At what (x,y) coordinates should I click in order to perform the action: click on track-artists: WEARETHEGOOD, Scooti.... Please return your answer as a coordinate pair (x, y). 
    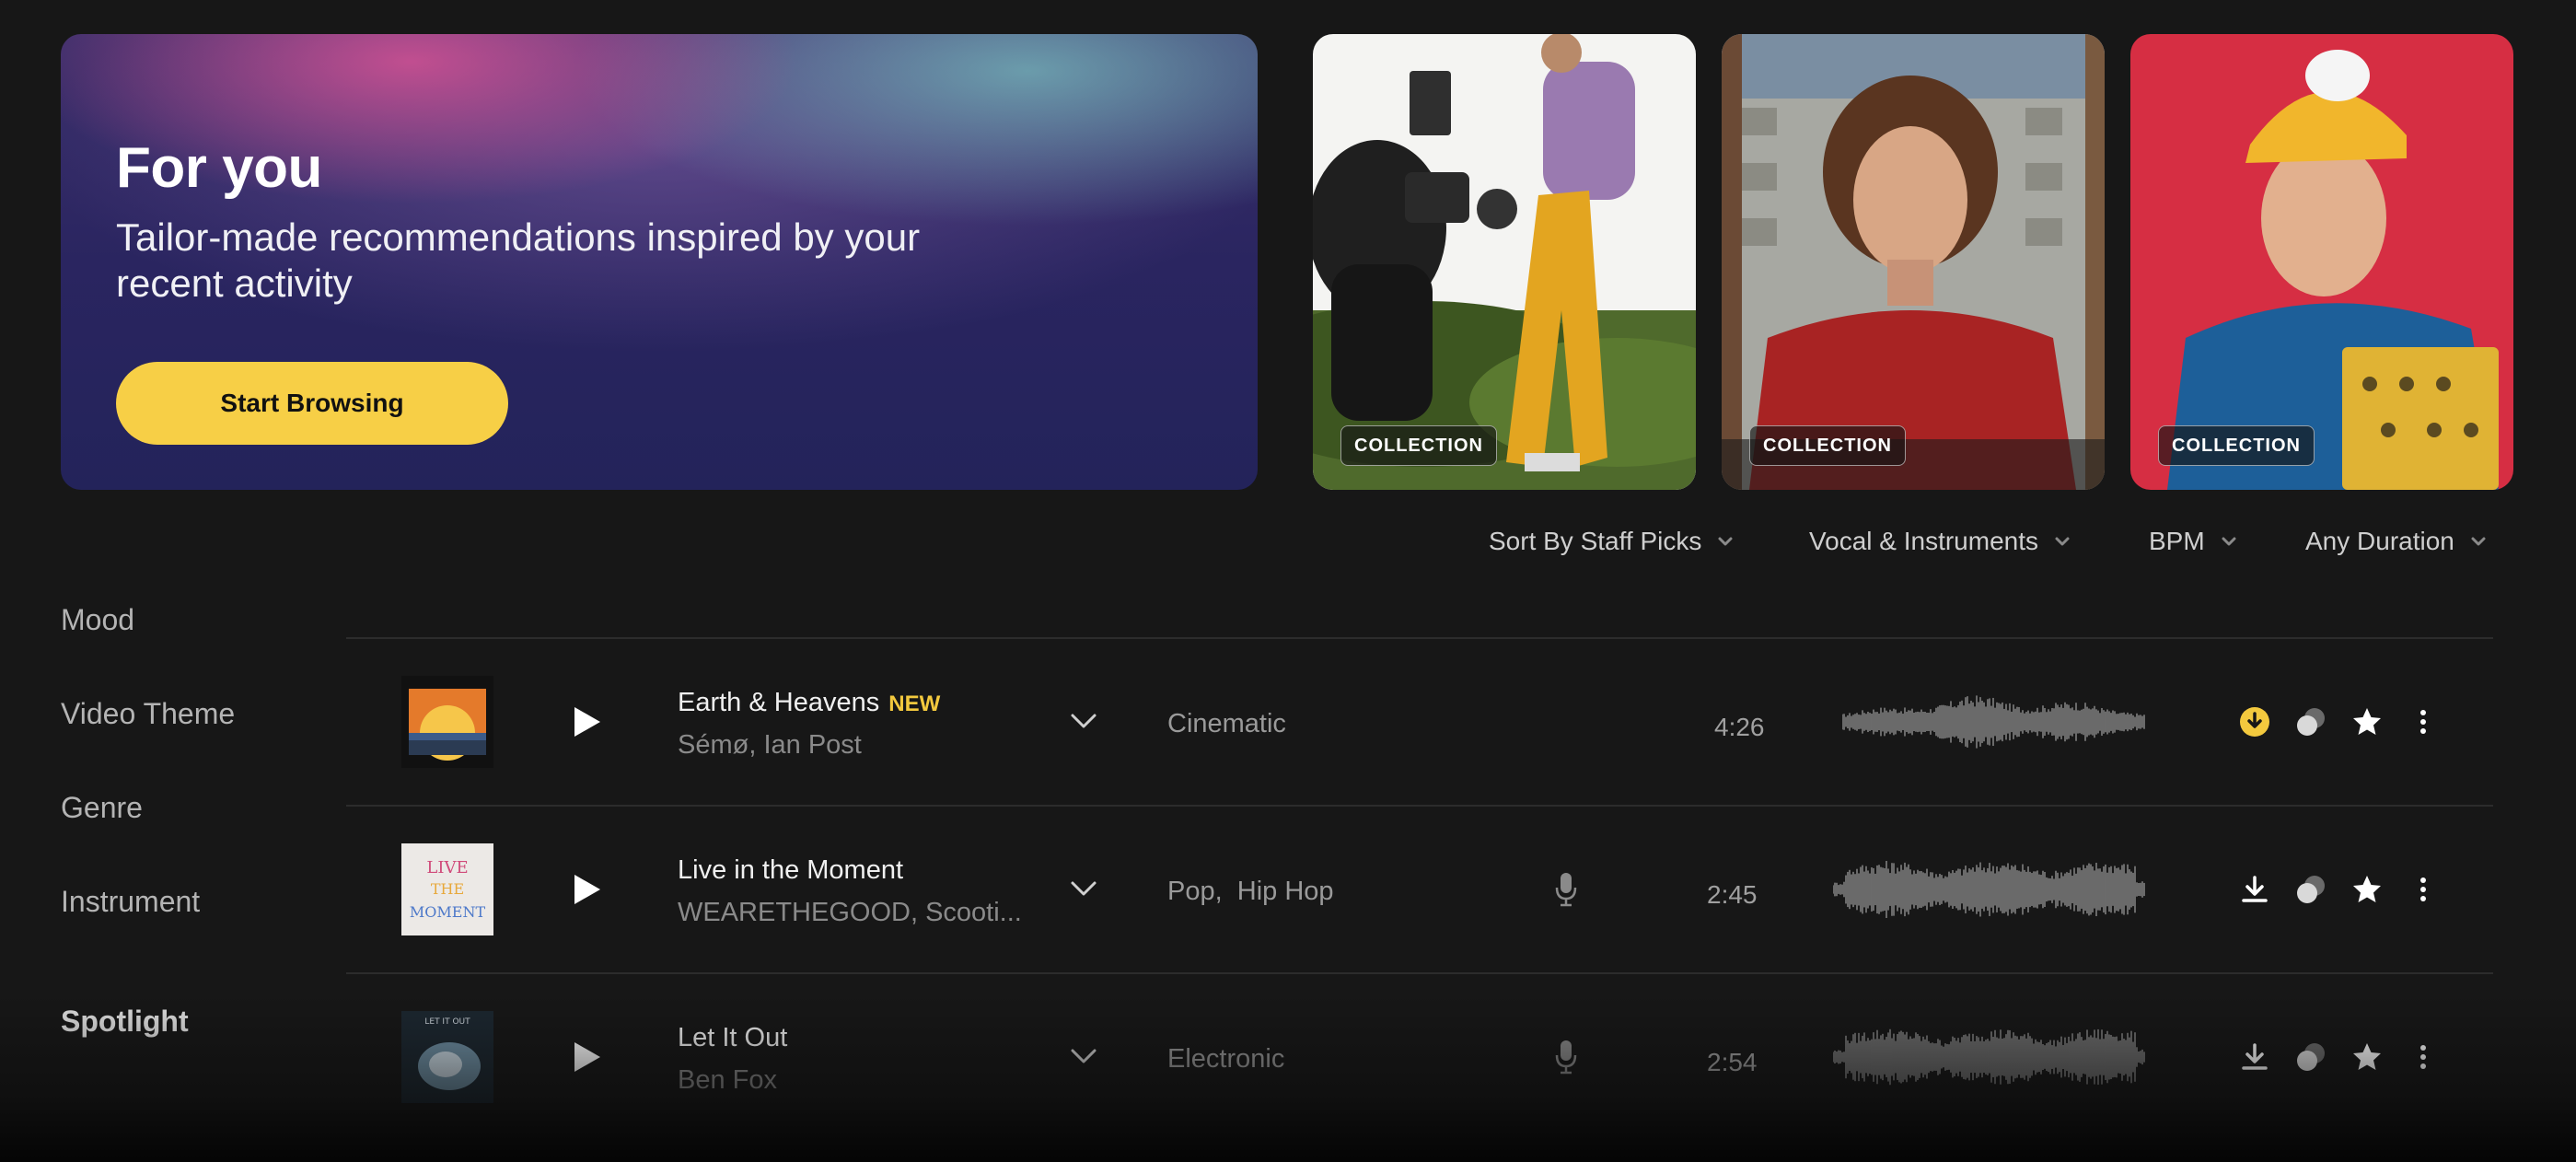
    Looking at the image, I should click on (850, 913).